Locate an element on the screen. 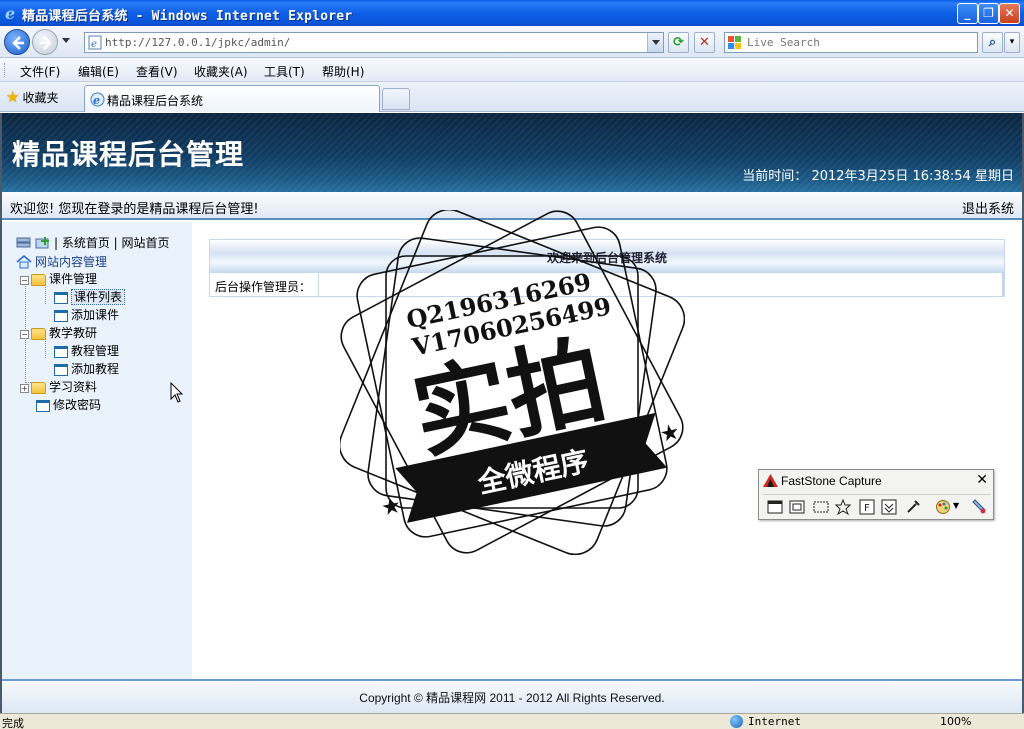 The image size is (1024, 729). back-arrow-icon is located at coordinates (18, 43).